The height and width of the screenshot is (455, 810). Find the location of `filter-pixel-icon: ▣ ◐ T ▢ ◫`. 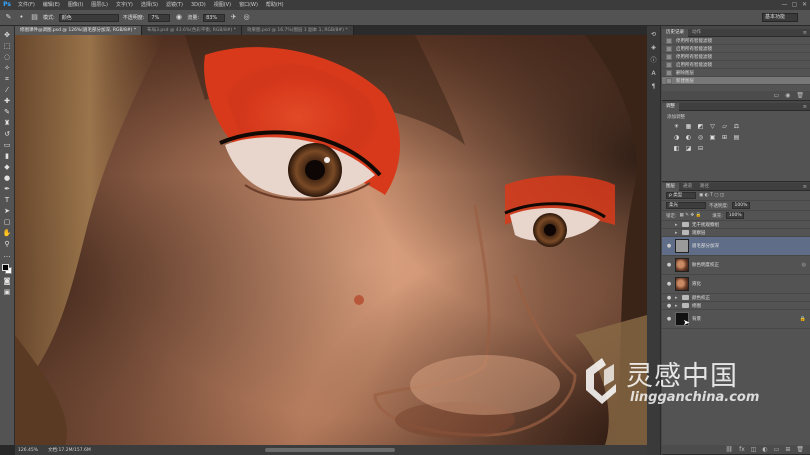

filter-pixel-icon: ▣ ◐ T ▢ ◫ is located at coordinates (711, 195).